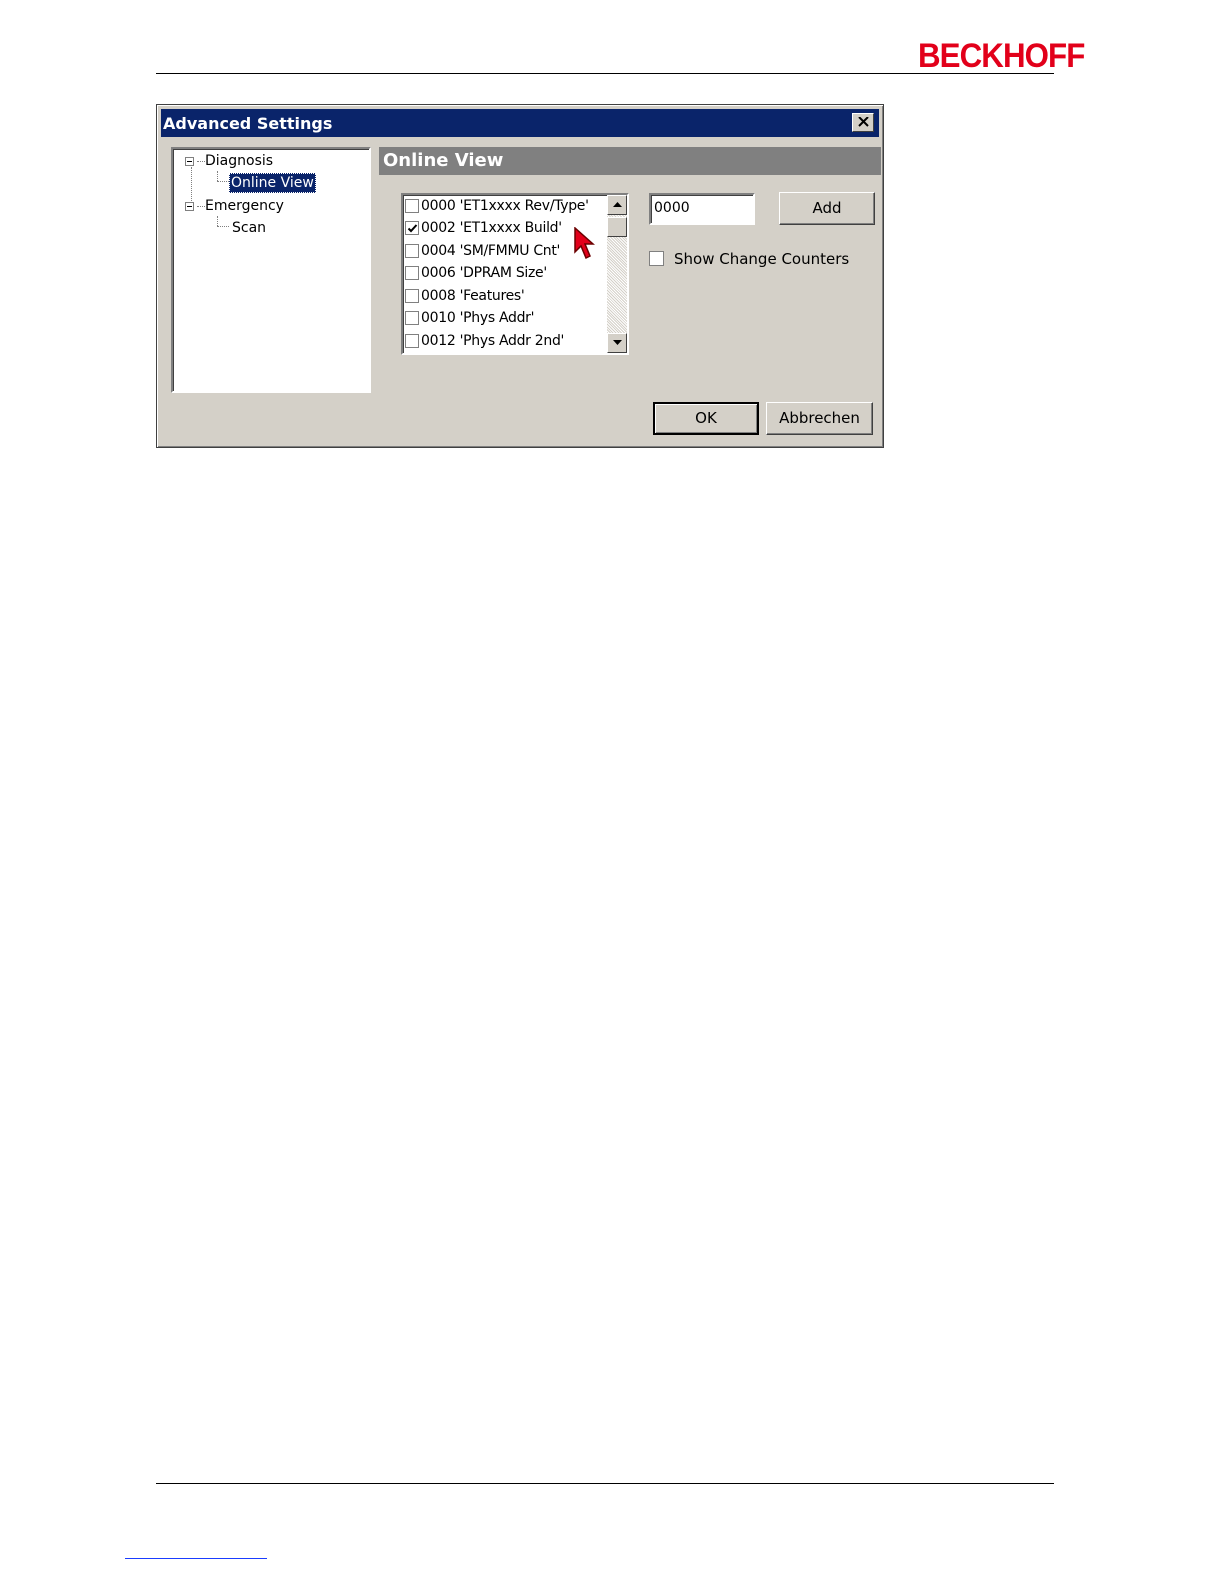 This screenshot has width=1224, height=1584. What do you see at coordinates (819, 418) in the screenshot?
I see `cancel-button: Abbrechen` at bounding box center [819, 418].